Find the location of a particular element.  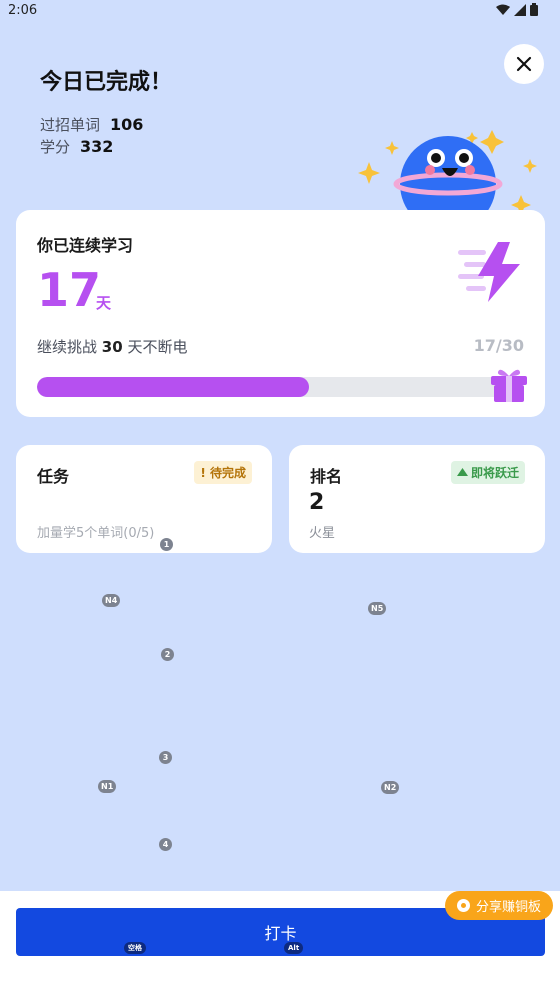

signal-icon is located at coordinates (520, 9).